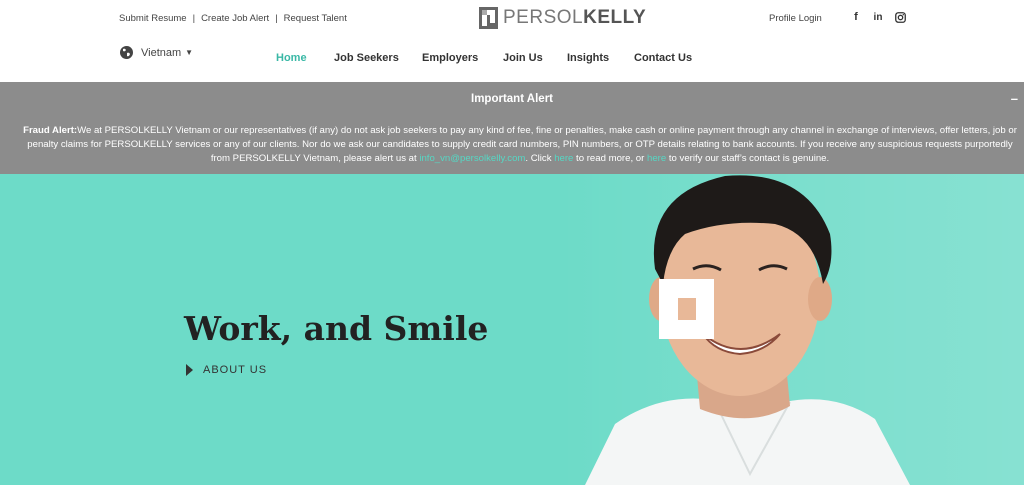 The height and width of the screenshot is (485, 1024). I want to click on create-job-alert-link: Create Job Alert, so click(235, 18).